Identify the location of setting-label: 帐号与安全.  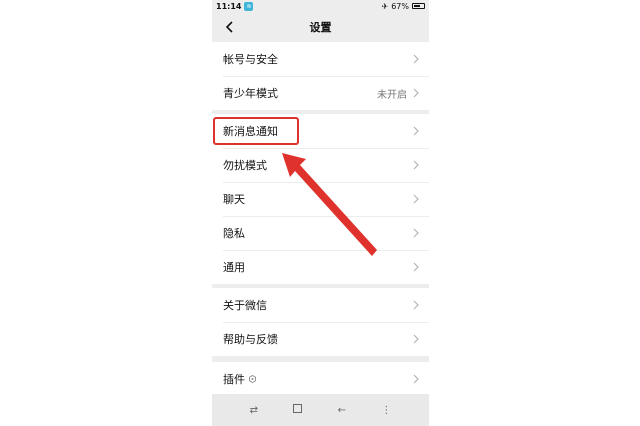
(250, 59).